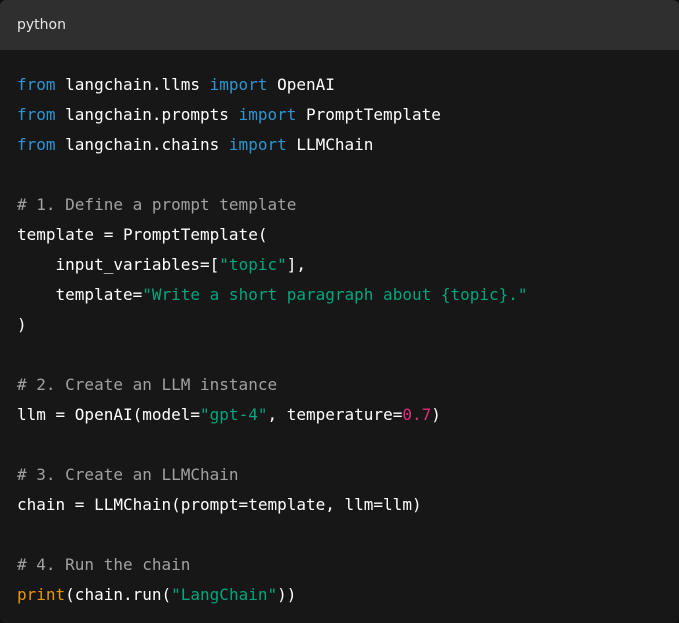 Image resolution: width=679 pixels, height=623 pixels. What do you see at coordinates (339, 235) in the screenshot?
I see `code-line: template = PromptTemplate(` at bounding box center [339, 235].